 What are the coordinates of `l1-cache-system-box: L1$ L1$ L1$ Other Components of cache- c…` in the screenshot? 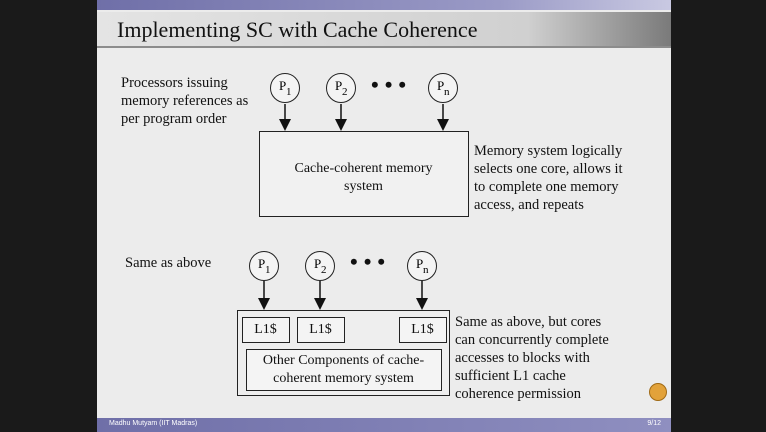 It's located at (343, 353).